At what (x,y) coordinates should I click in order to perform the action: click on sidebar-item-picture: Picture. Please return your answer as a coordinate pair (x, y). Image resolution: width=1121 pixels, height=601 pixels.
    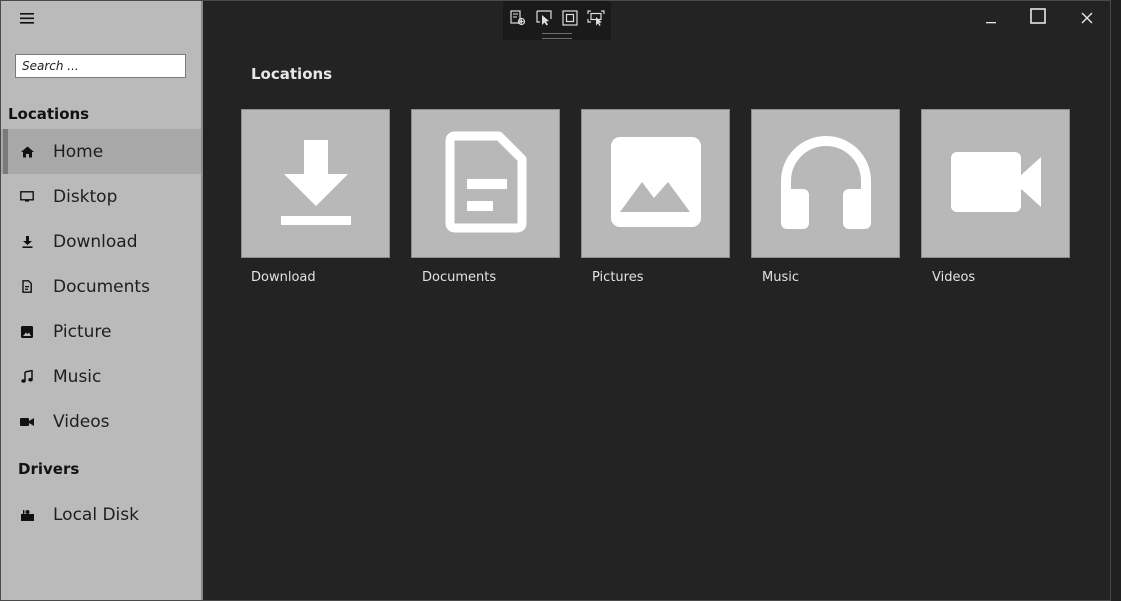
    Looking at the image, I should click on (101, 331).